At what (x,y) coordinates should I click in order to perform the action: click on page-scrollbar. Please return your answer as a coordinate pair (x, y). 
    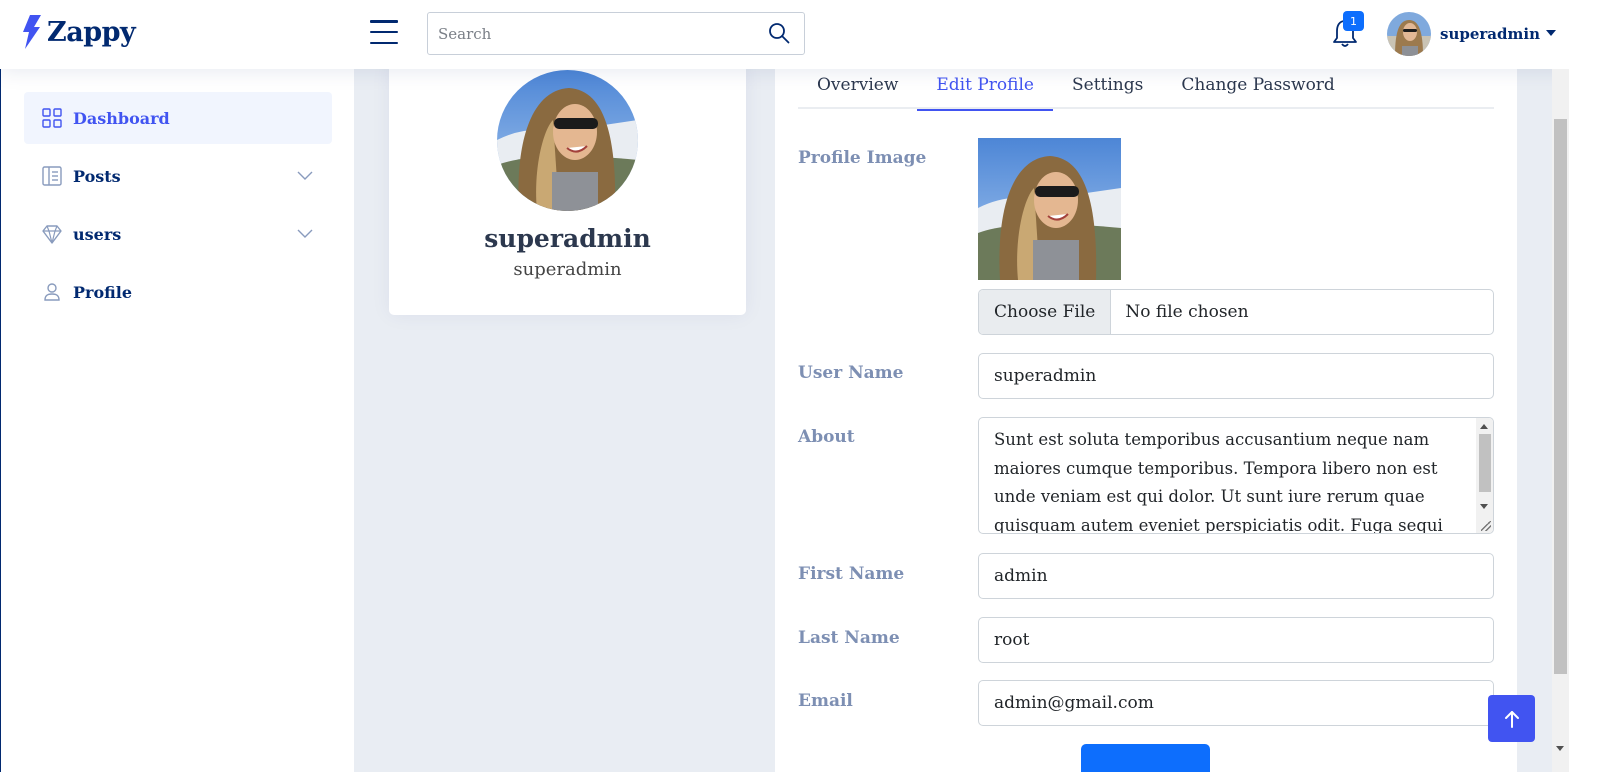
    Looking at the image, I should click on (1560, 420).